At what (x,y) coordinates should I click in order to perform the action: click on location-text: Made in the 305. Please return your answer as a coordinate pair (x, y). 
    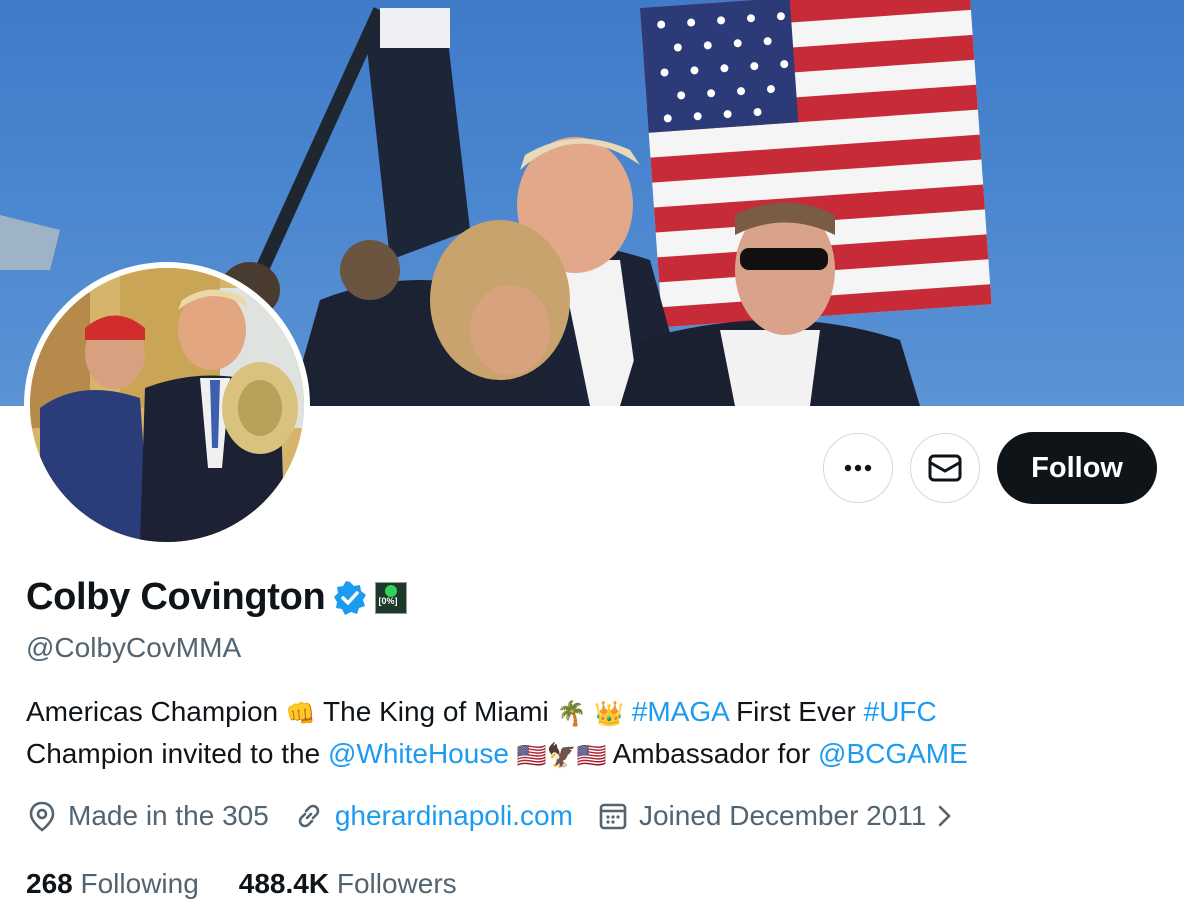
    Looking at the image, I should click on (168, 815).